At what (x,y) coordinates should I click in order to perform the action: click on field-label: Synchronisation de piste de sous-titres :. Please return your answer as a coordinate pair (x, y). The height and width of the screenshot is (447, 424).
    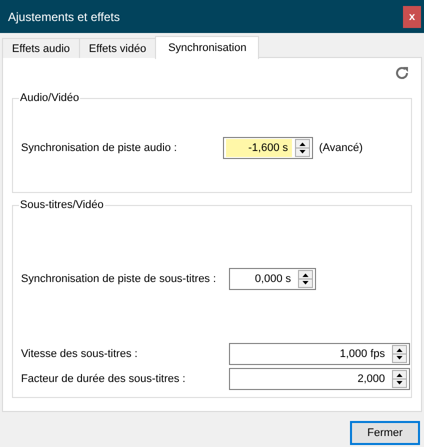
    Looking at the image, I should click on (119, 279).